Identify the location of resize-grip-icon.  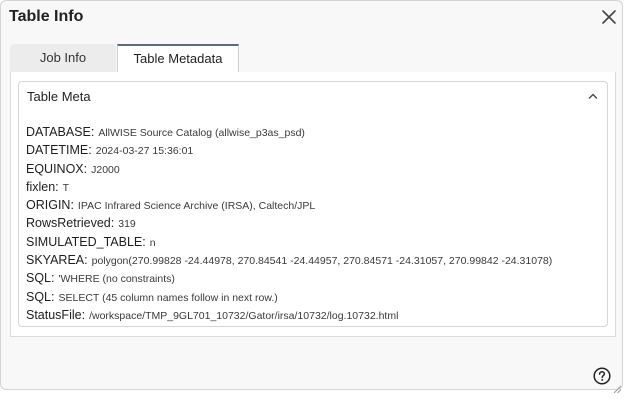
(617, 387).